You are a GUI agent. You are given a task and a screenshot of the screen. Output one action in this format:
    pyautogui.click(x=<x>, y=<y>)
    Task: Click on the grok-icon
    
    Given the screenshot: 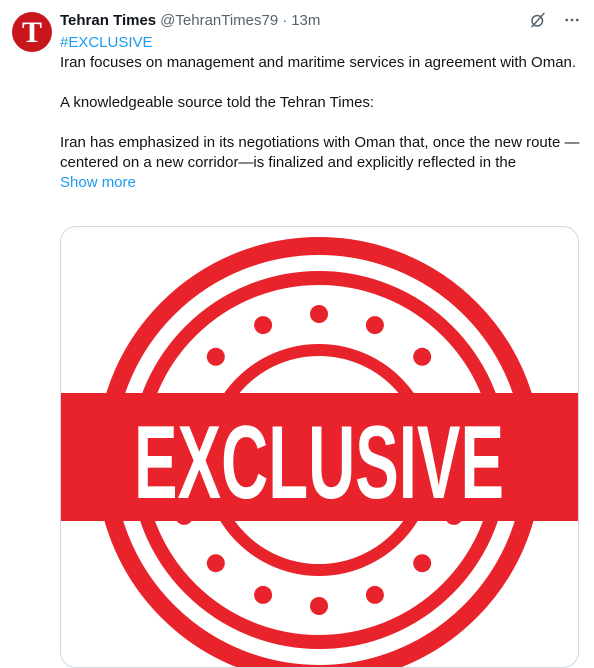 What is the action you would take?
    pyautogui.click(x=538, y=20)
    